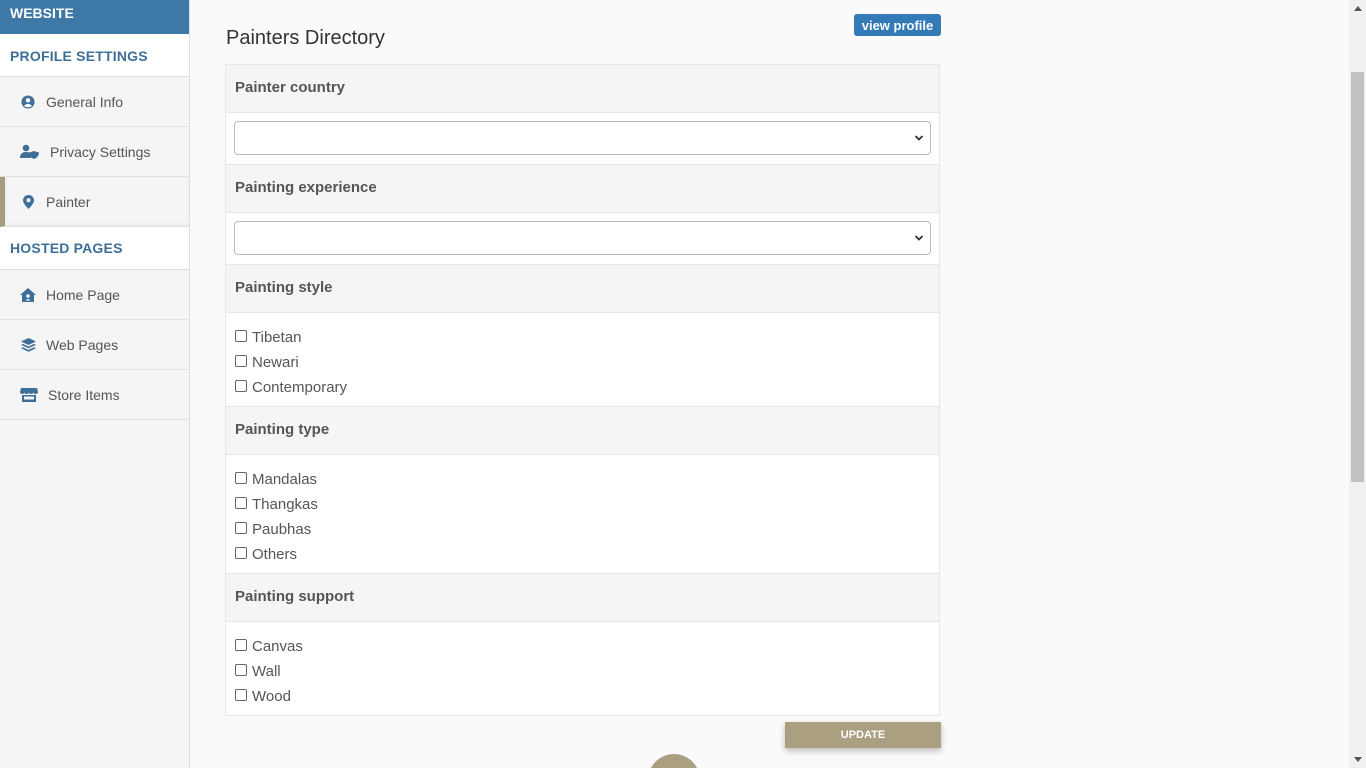 This screenshot has width=1366, height=768. Describe the element at coordinates (587, 554) in the screenshot. I see `type-option-others: Others` at that location.